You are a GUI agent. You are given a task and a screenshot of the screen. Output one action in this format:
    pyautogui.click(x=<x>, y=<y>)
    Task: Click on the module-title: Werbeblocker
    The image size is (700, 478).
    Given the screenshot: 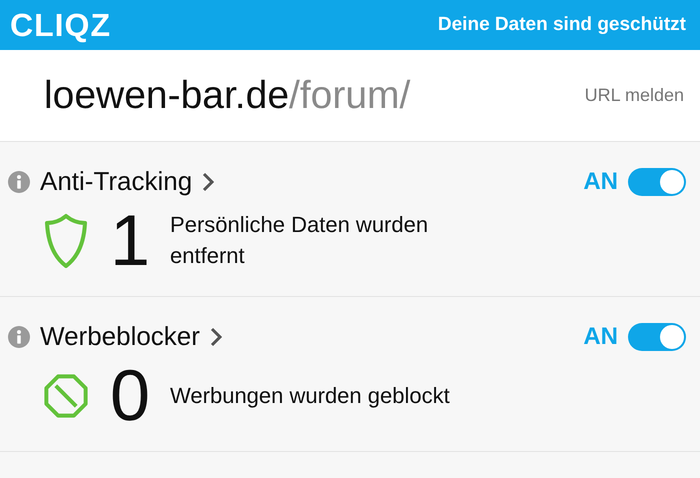 What is the action you would take?
    pyautogui.click(x=120, y=336)
    